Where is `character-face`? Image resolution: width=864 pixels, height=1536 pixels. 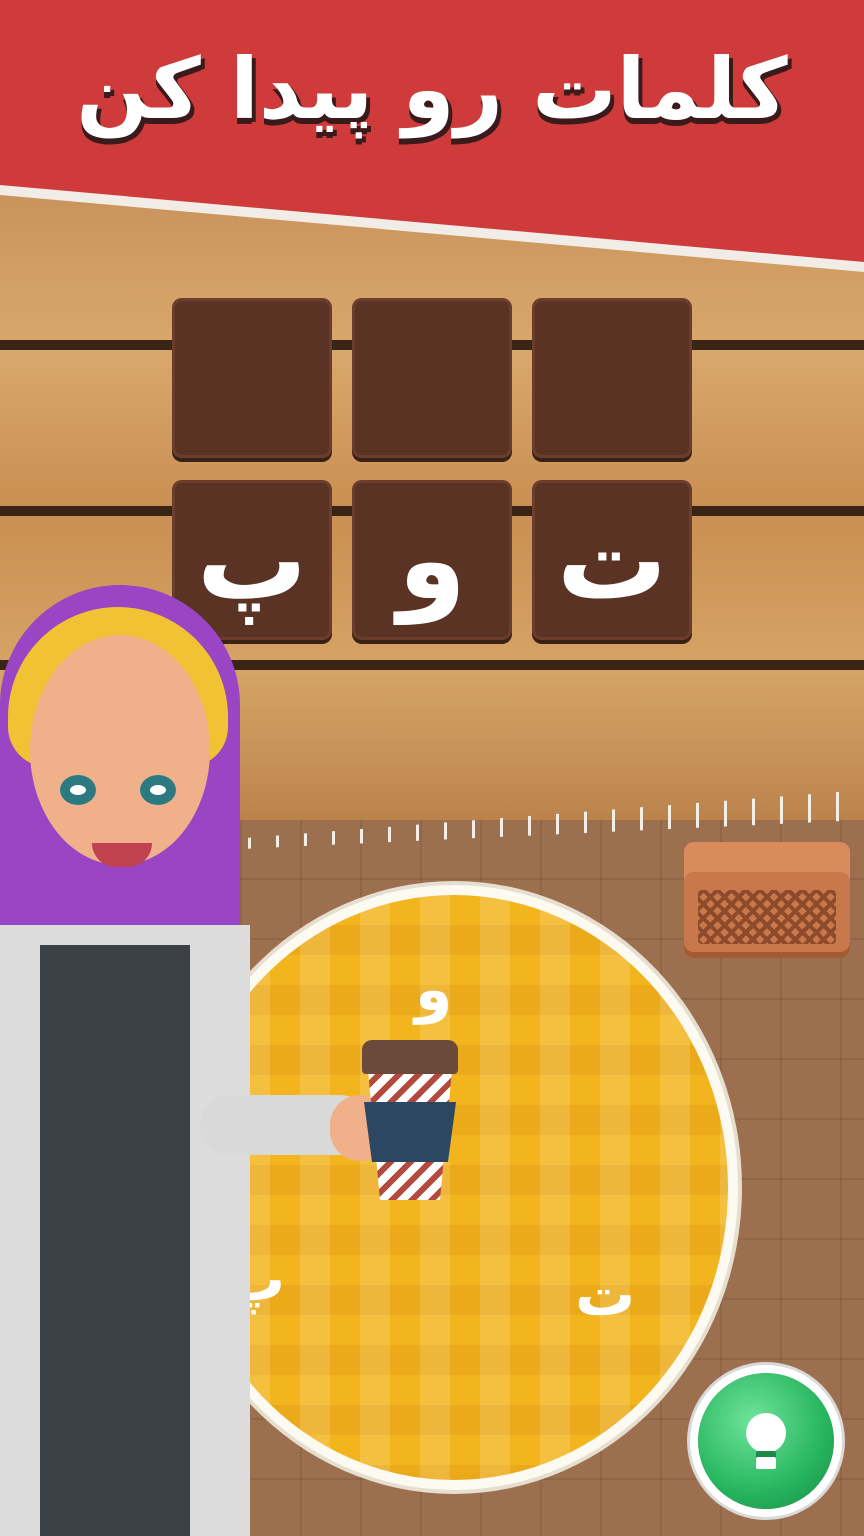 character-face is located at coordinates (120, 751).